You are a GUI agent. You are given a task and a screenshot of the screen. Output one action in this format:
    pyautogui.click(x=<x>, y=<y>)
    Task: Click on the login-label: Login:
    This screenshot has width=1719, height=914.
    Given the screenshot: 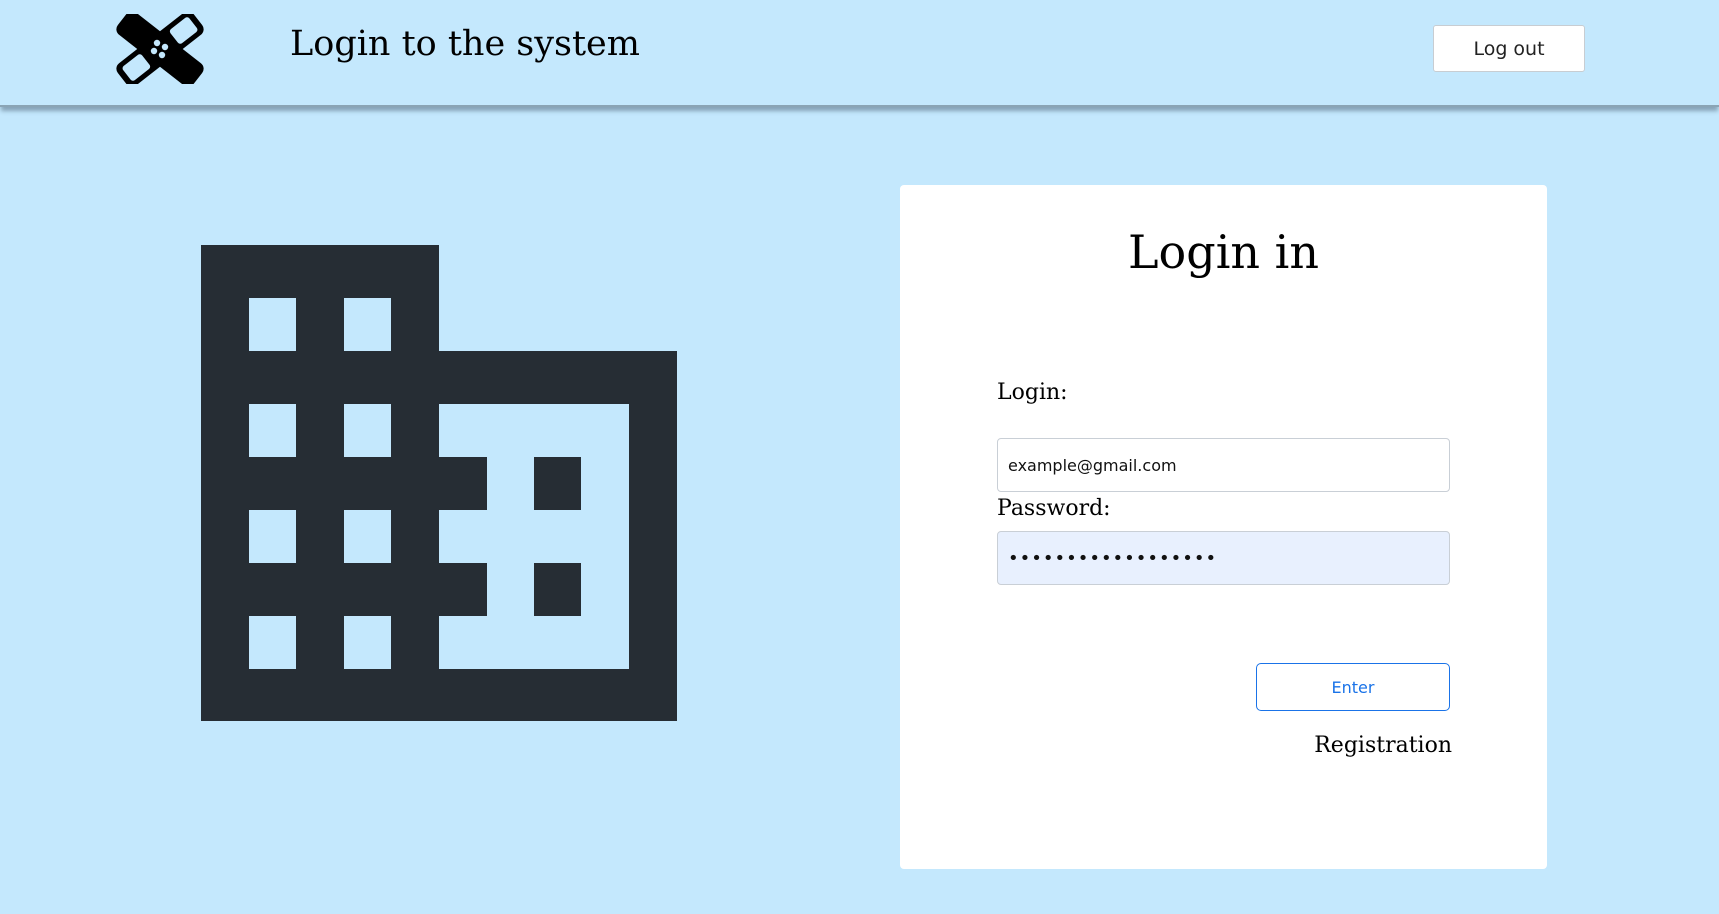 What is the action you would take?
    pyautogui.click(x=1032, y=392)
    